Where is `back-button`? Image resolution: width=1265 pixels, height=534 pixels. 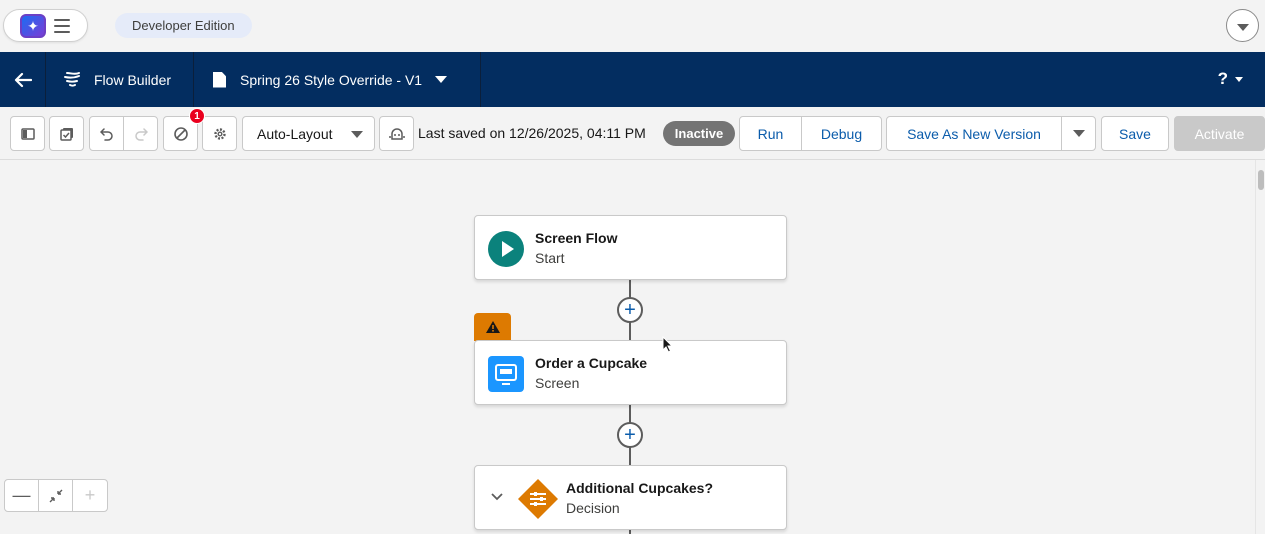 back-button is located at coordinates (23, 79).